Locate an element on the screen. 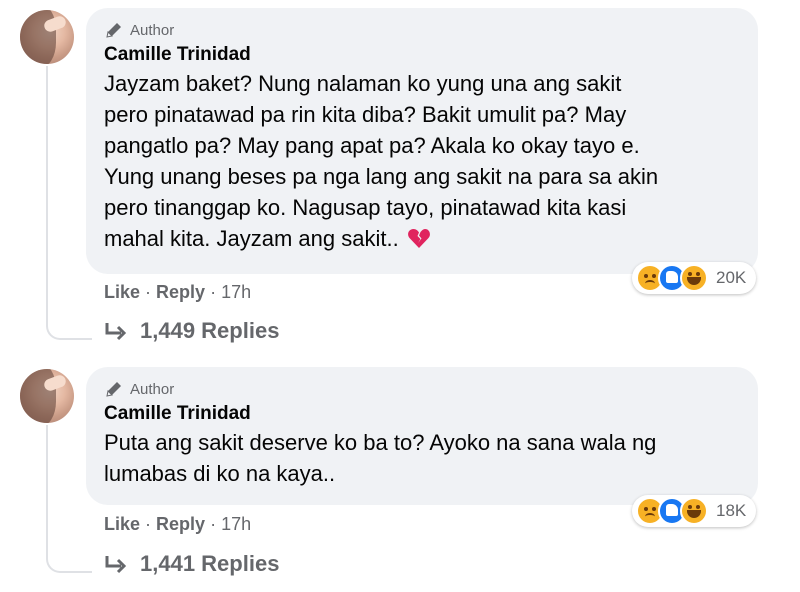  replies-count-label: 1,441 Replies is located at coordinates (210, 563).